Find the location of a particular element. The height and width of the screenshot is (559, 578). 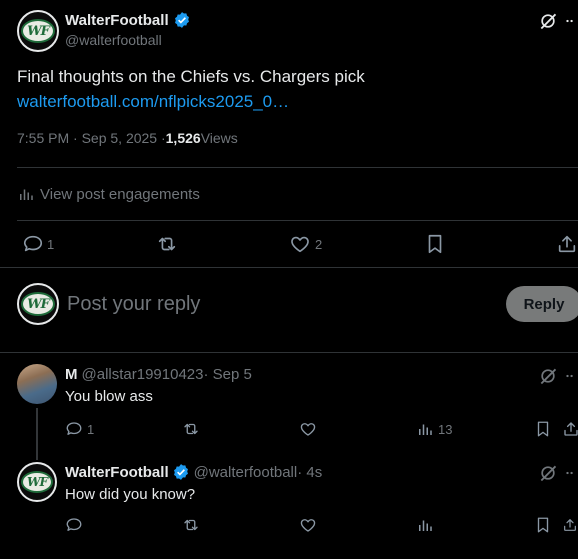

composer-avatar: WF is located at coordinates (38, 304).